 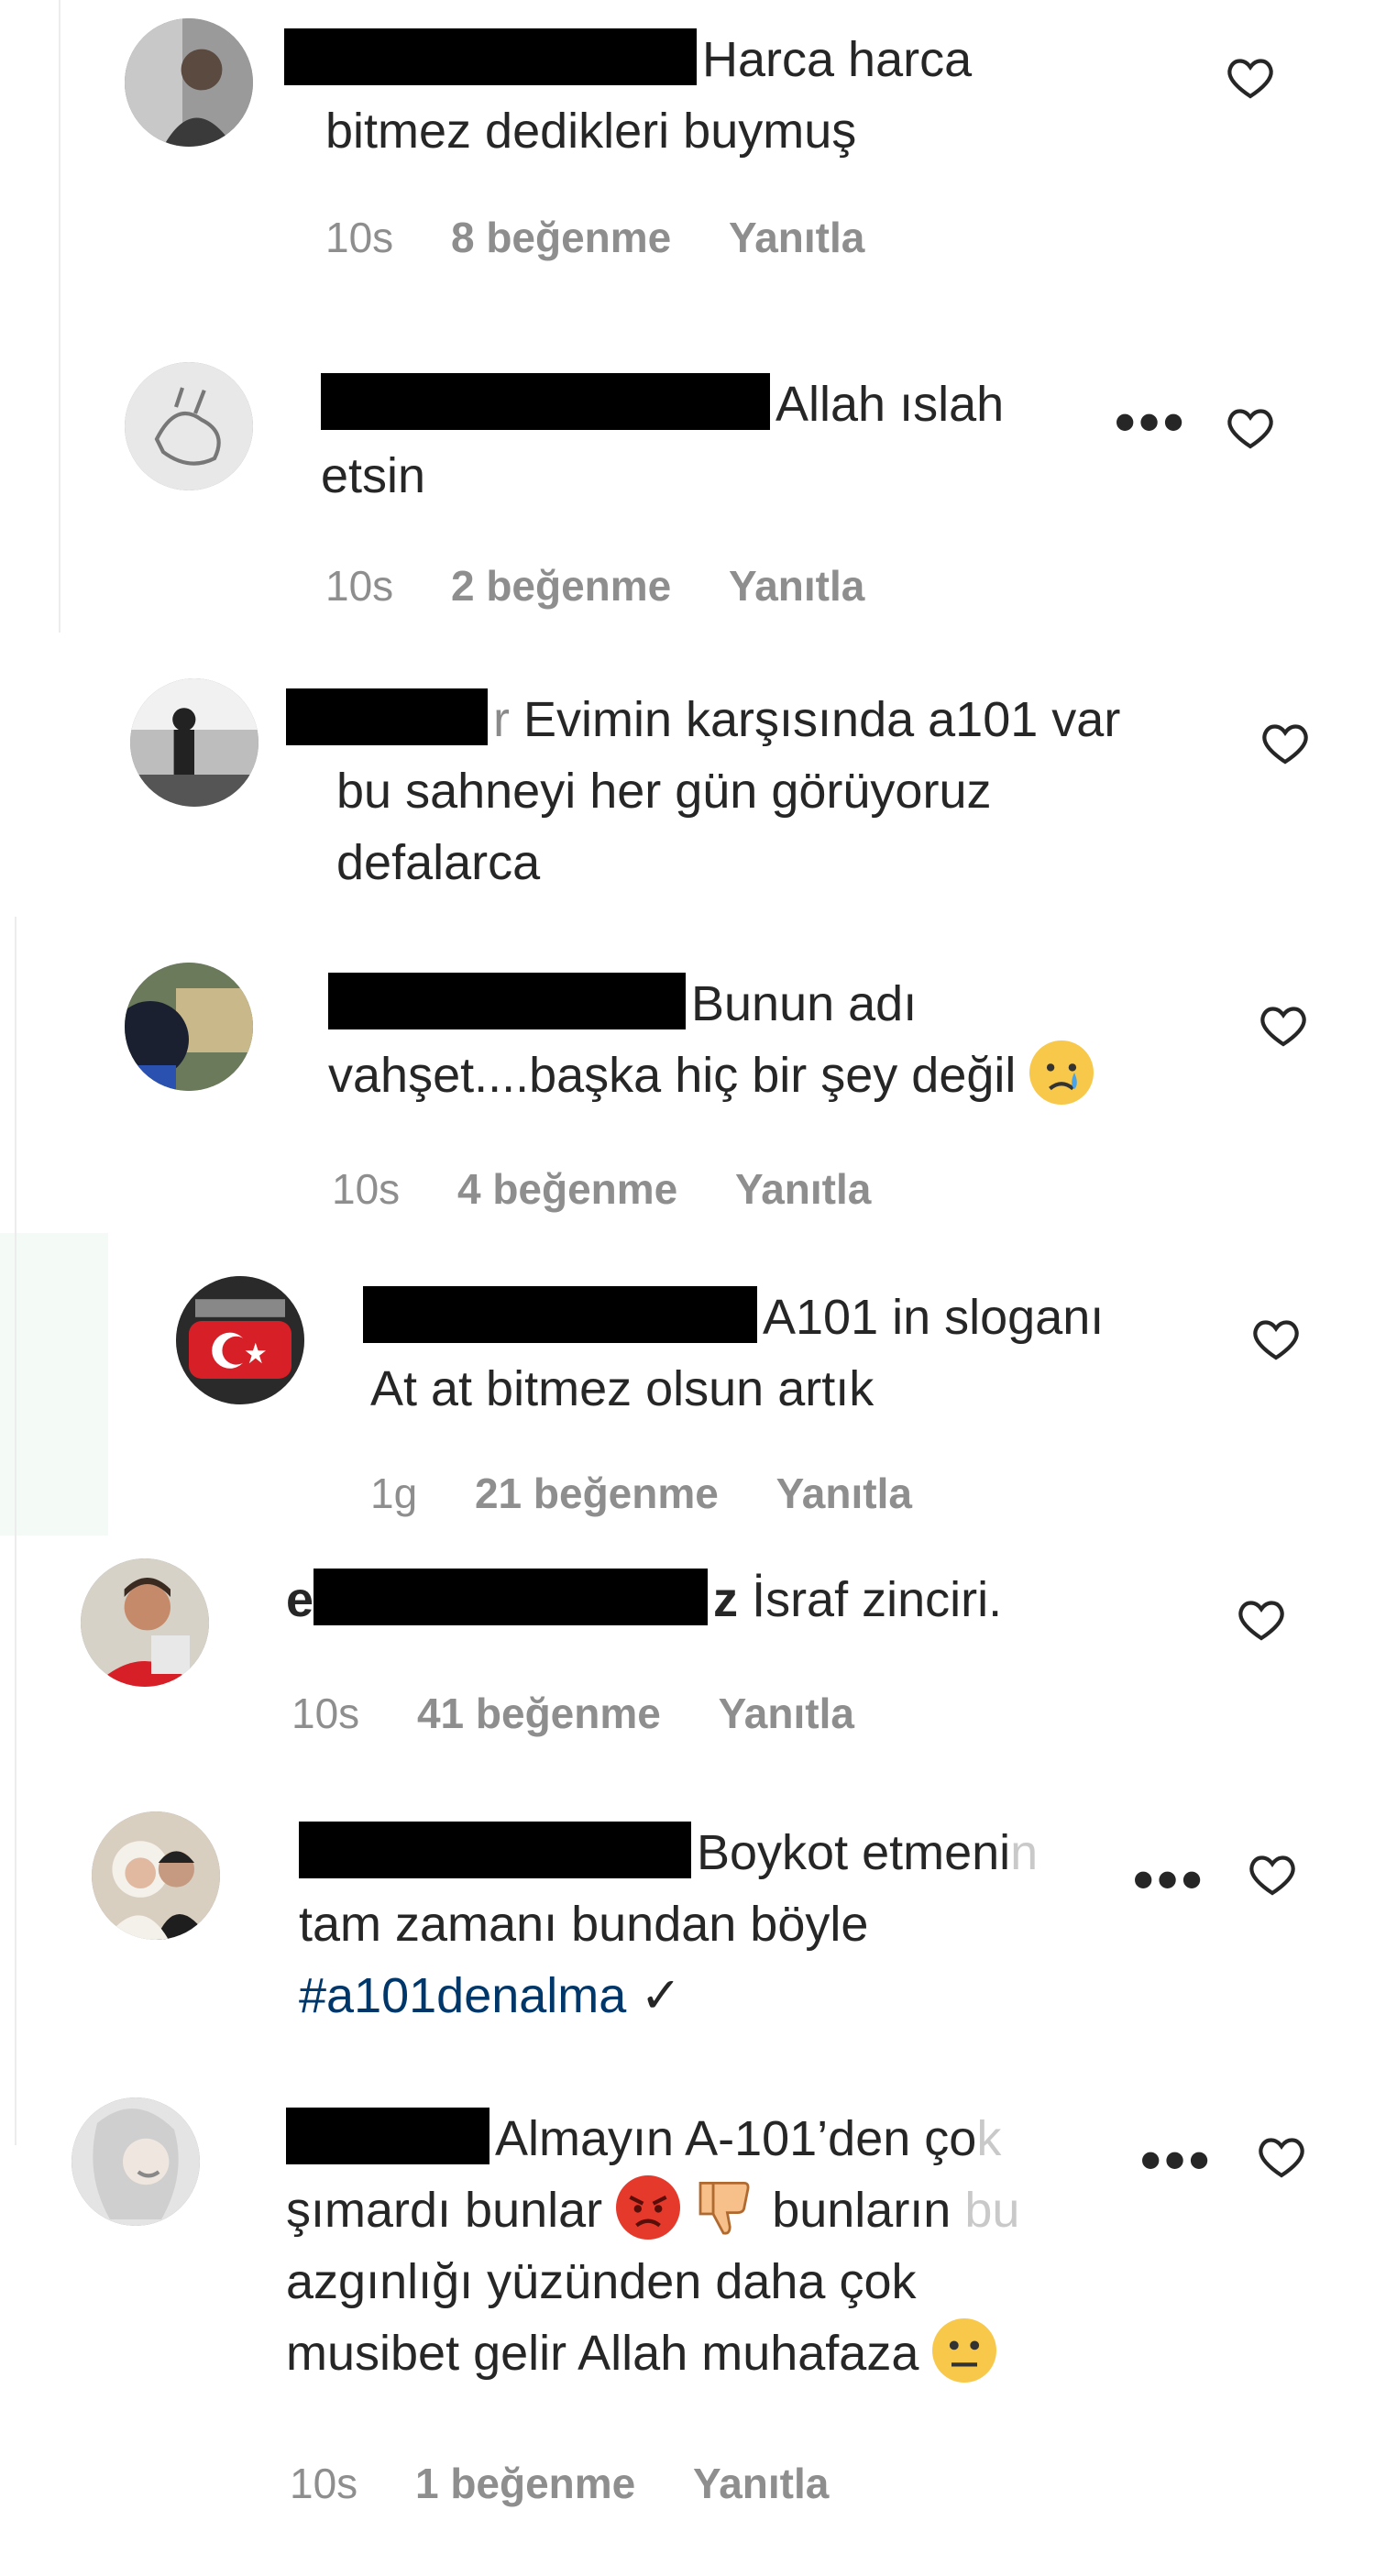 What do you see at coordinates (628, 95) in the screenshot?
I see `comment-text: Harca harca bitmez dedikleri buymuş` at bounding box center [628, 95].